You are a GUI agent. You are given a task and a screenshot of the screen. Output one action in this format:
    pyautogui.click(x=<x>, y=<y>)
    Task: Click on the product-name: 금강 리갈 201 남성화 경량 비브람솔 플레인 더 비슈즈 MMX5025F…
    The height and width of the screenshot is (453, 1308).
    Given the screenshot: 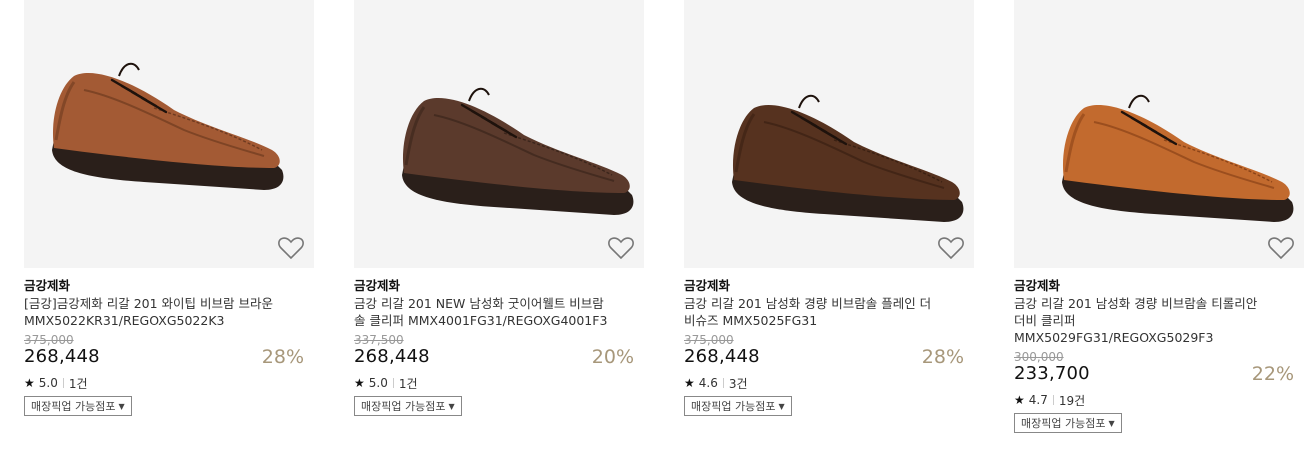 What is the action you would take?
    pyautogui.click(x=829, y=312)
    